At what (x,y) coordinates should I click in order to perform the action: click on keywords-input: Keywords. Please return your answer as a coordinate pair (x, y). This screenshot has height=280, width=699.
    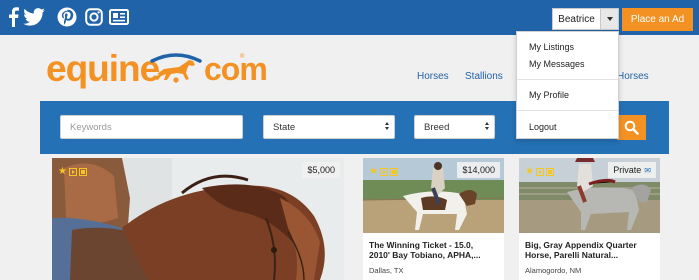
    Looking at the image, I should click on (151, 127).